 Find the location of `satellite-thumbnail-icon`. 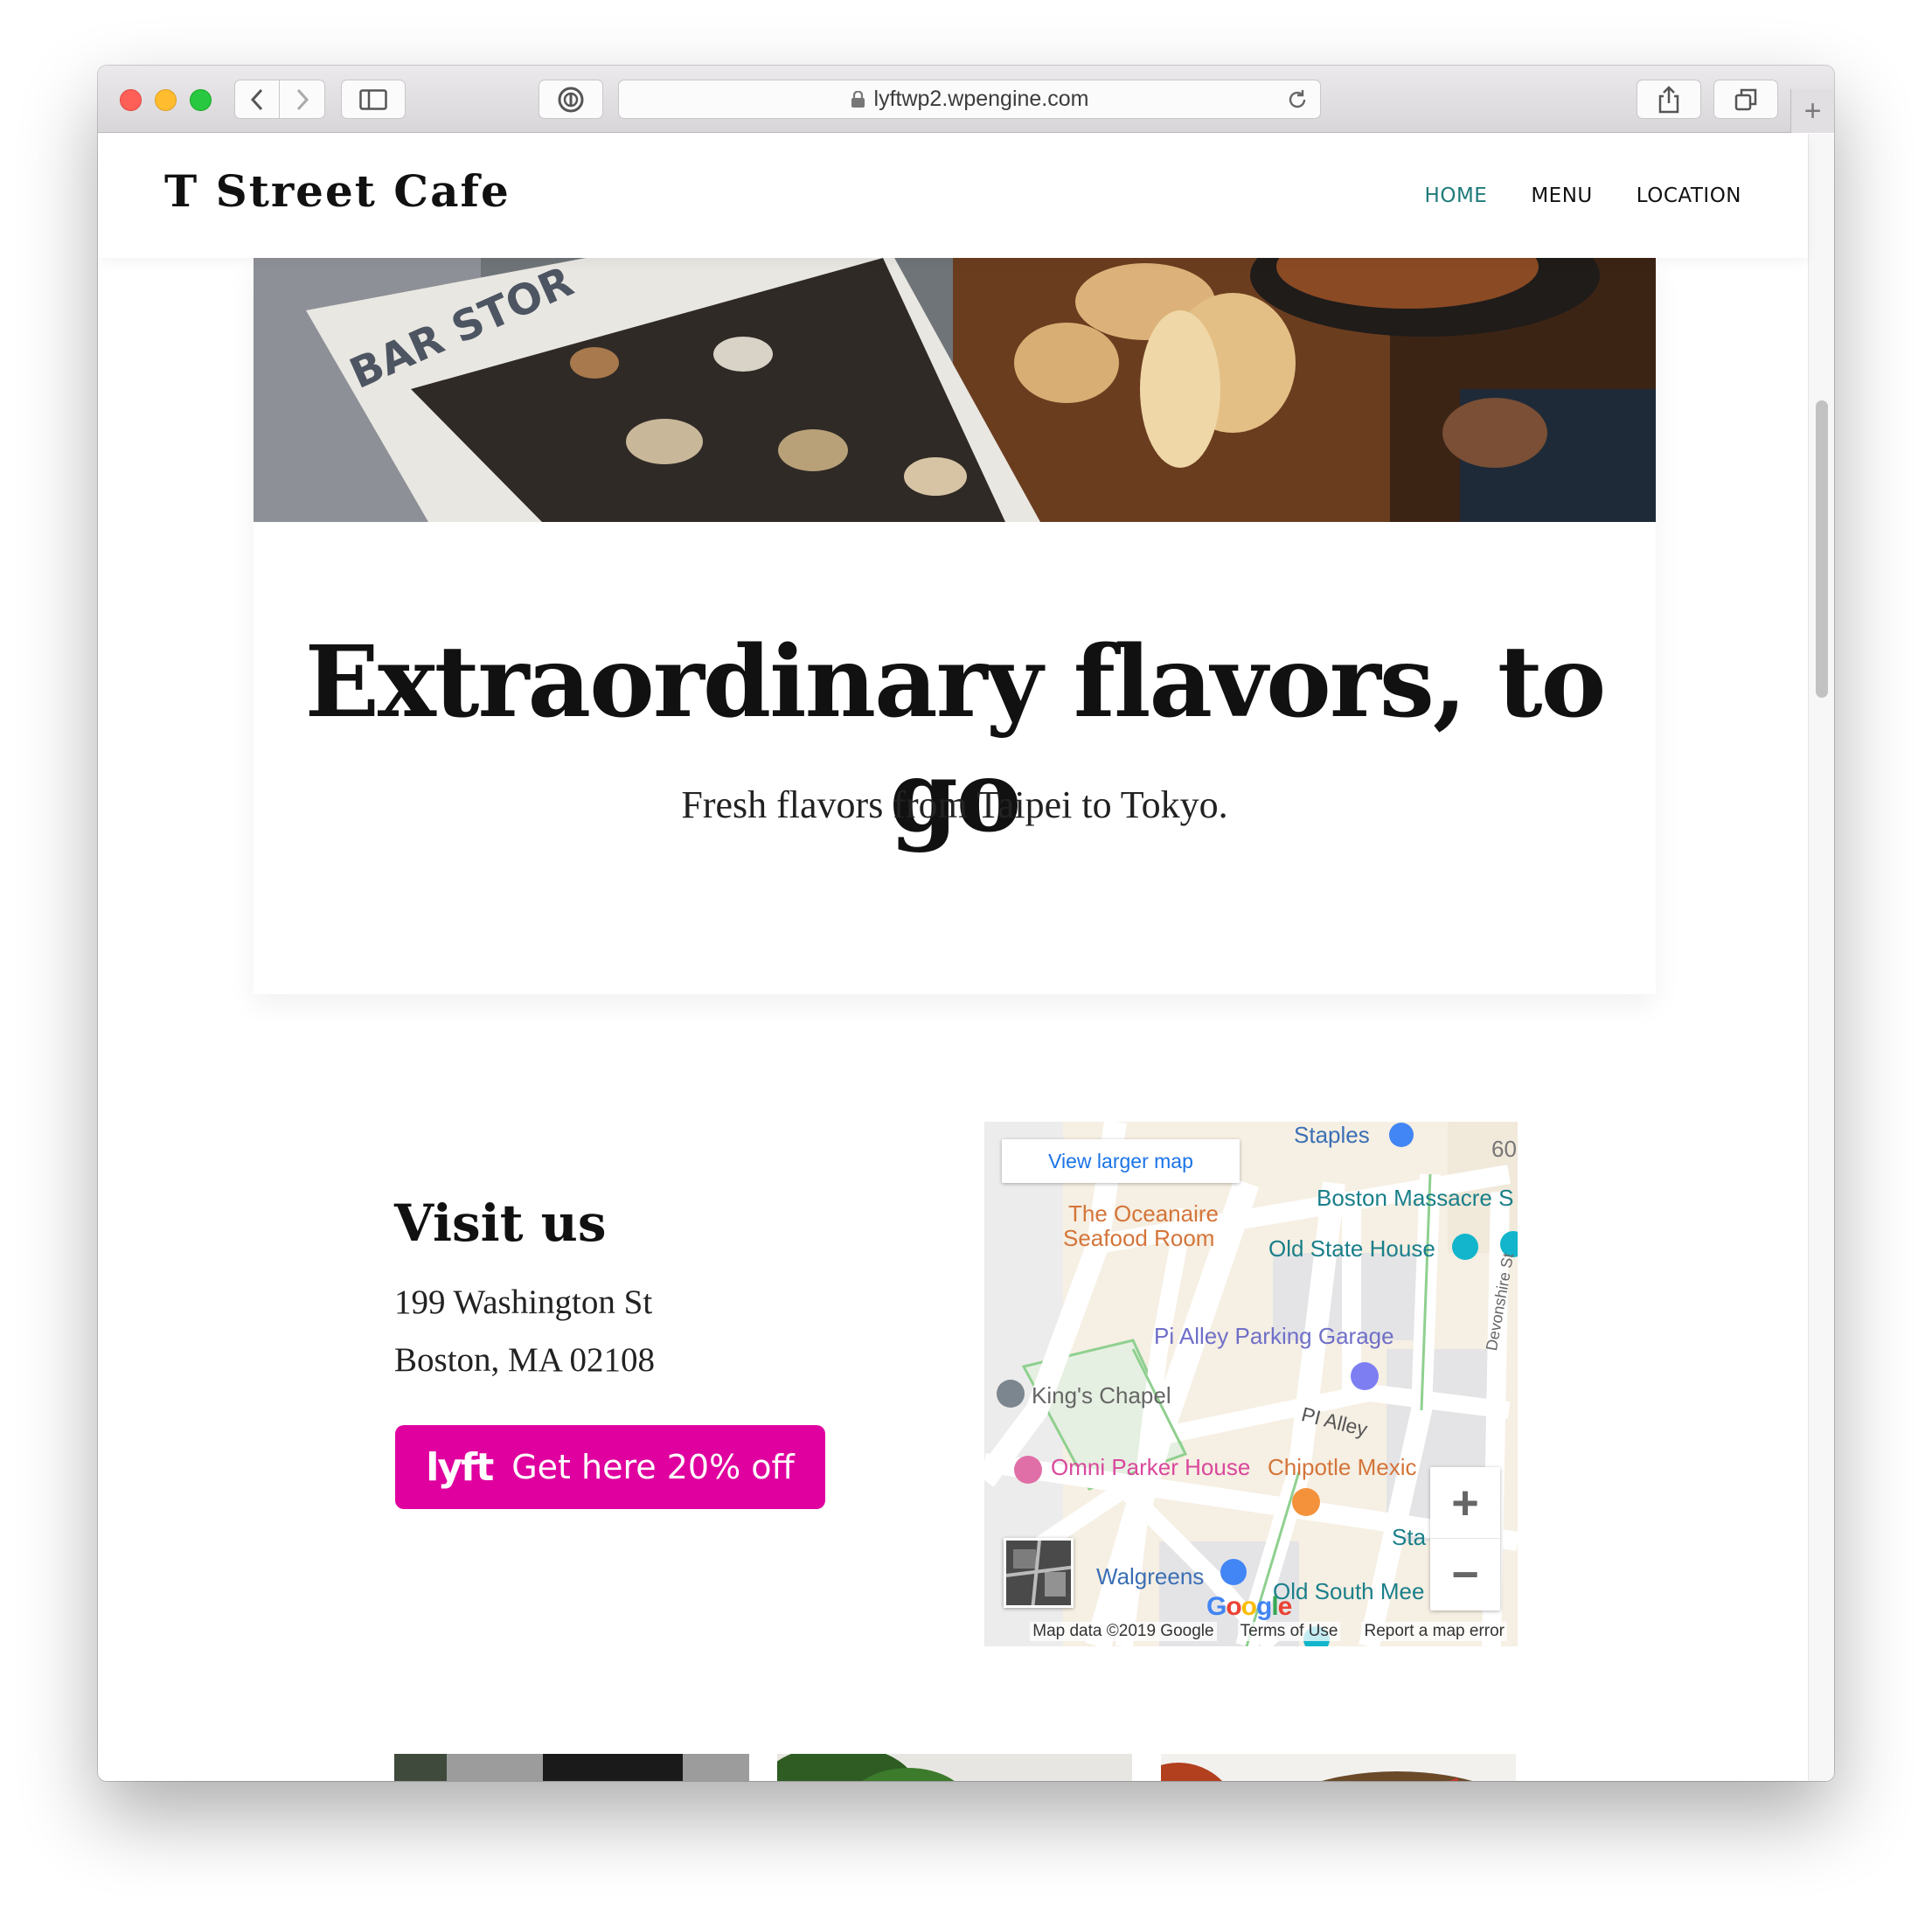

satellite-thumbnail-icon is located at coordinates (1038, 1573).